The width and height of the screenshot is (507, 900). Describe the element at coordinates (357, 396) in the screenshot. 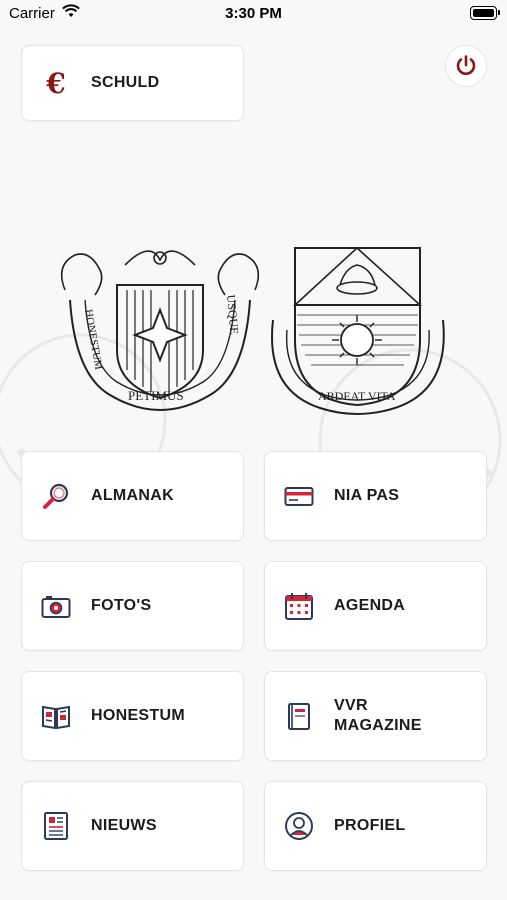

I see `crest-motto-ardeat: ARDEAT VITA` at that location.